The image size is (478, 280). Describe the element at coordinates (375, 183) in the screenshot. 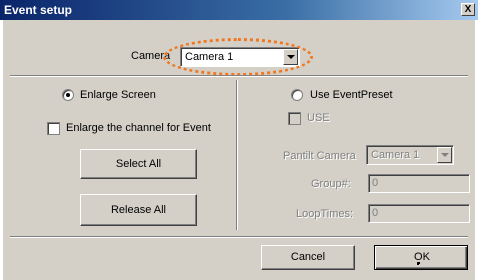

I see `group-value: 0` at that location.